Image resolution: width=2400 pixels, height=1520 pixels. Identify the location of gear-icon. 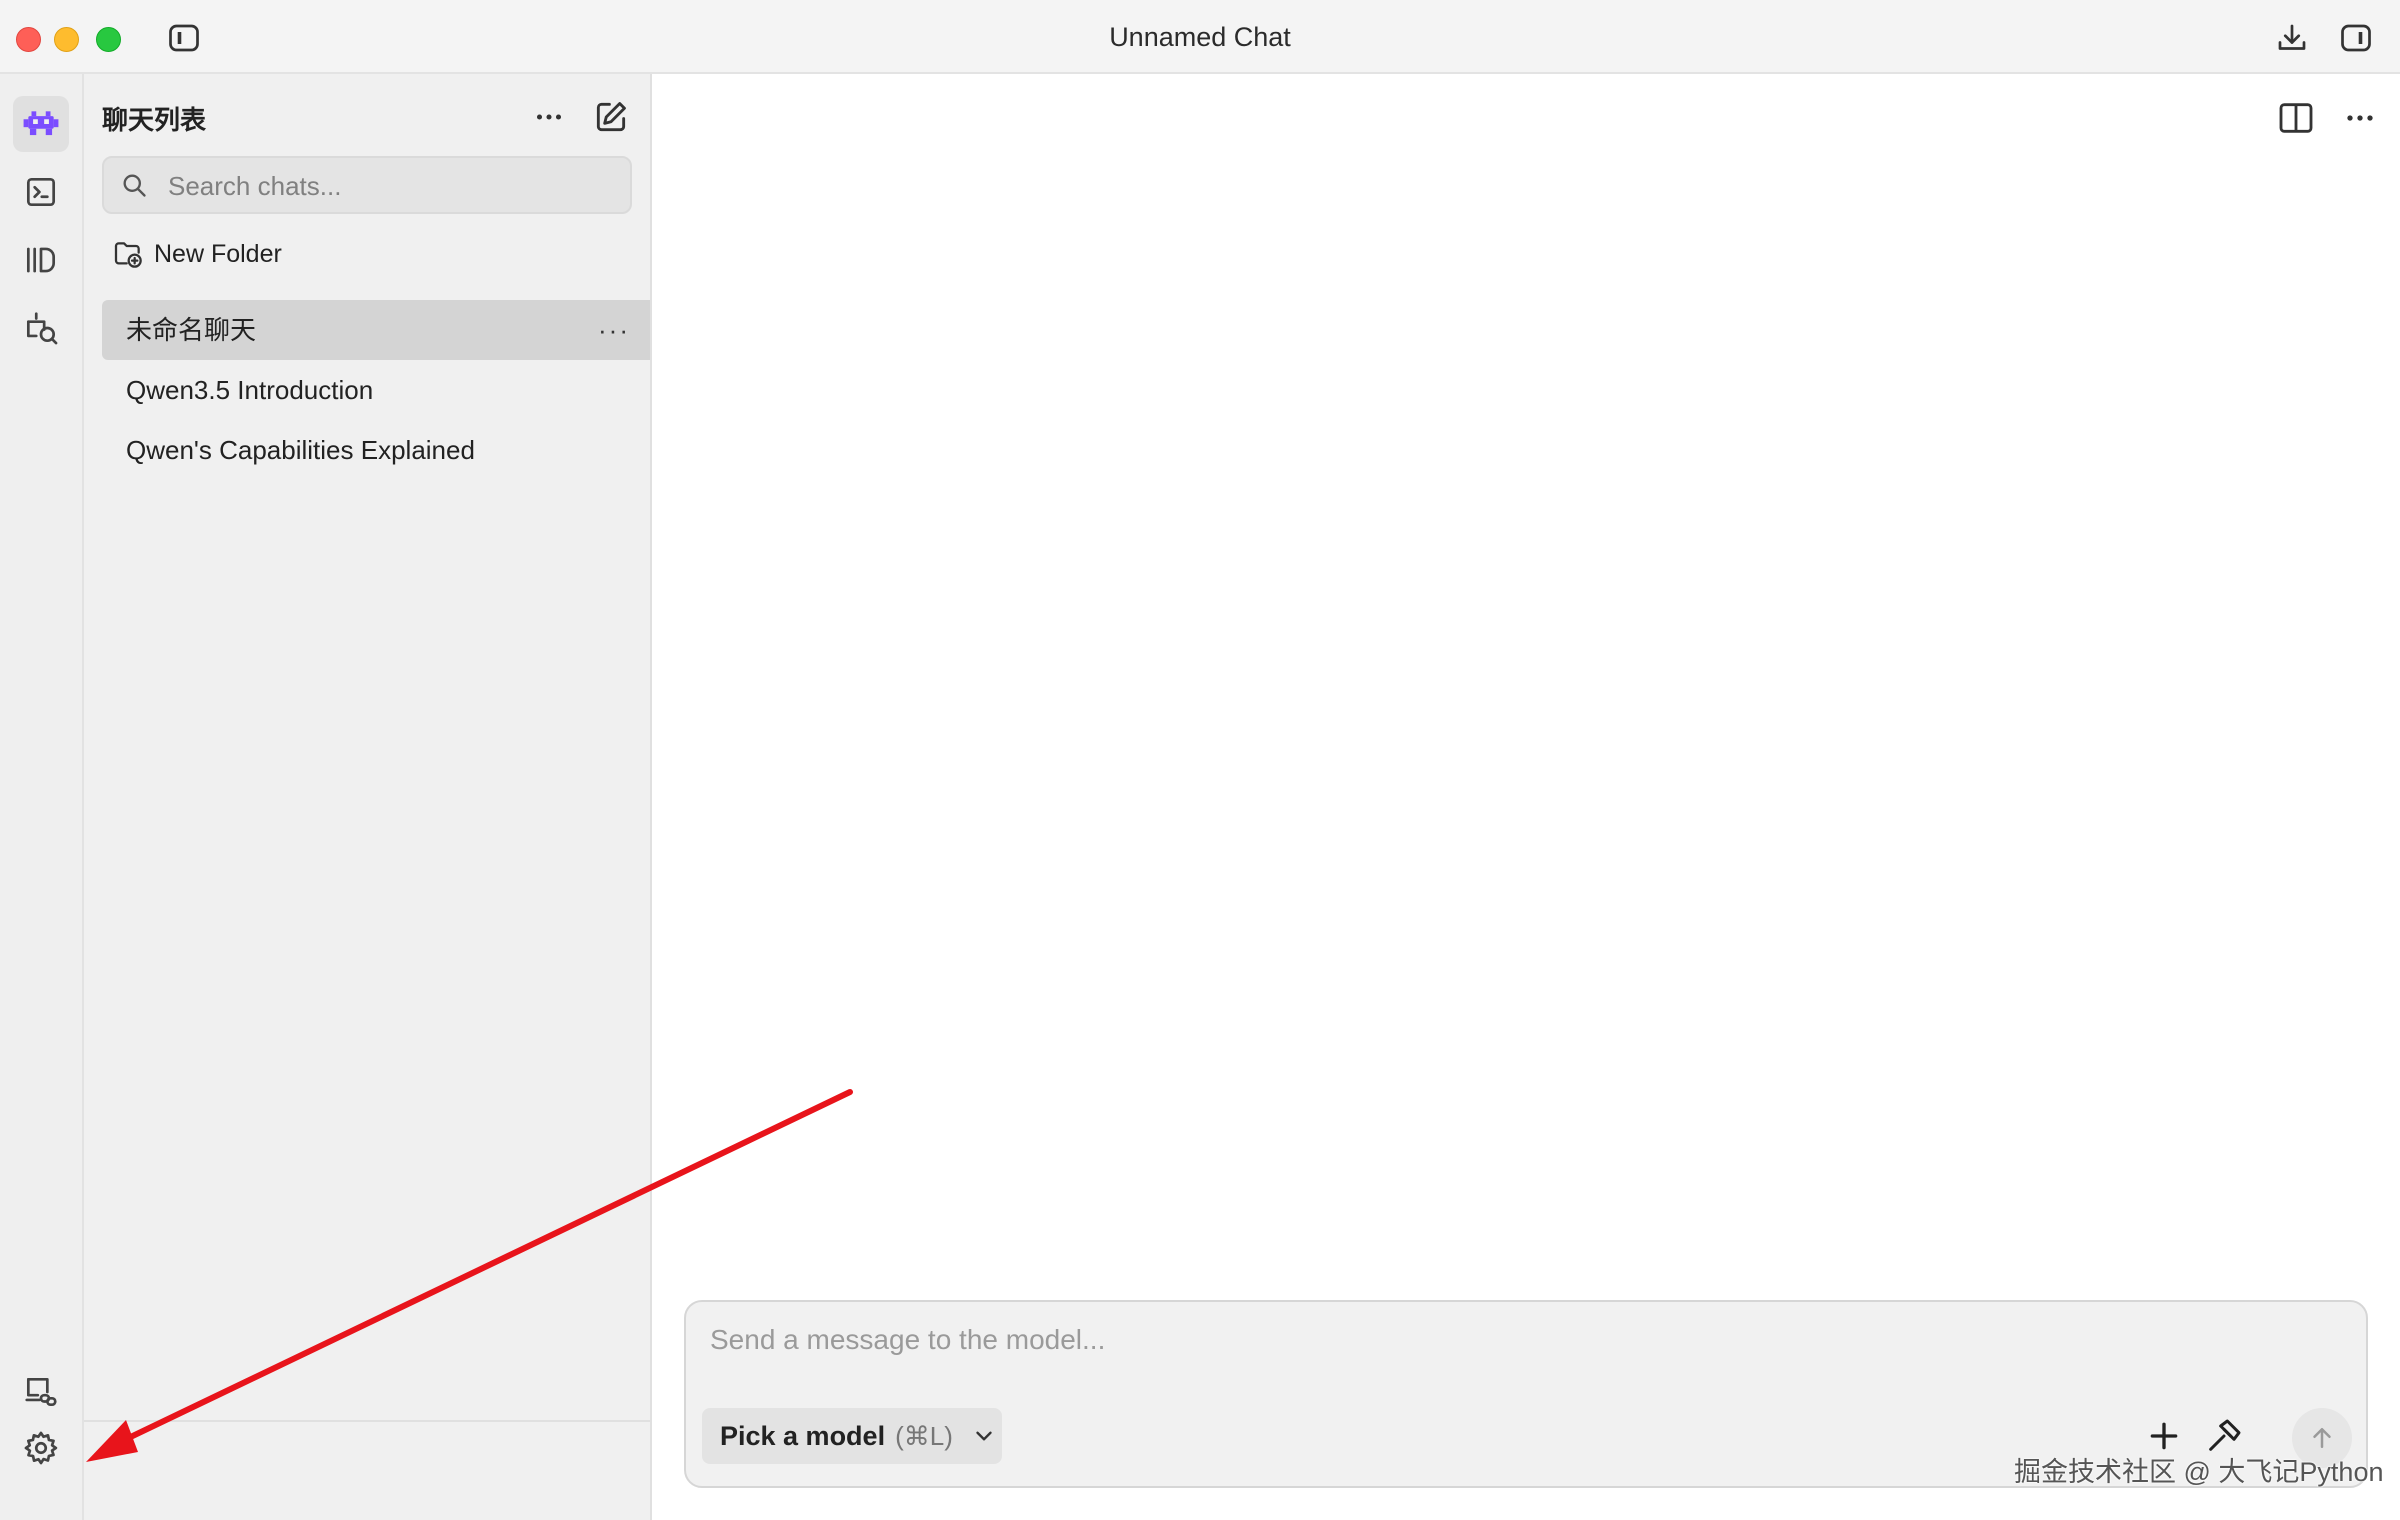
(41, 1448).